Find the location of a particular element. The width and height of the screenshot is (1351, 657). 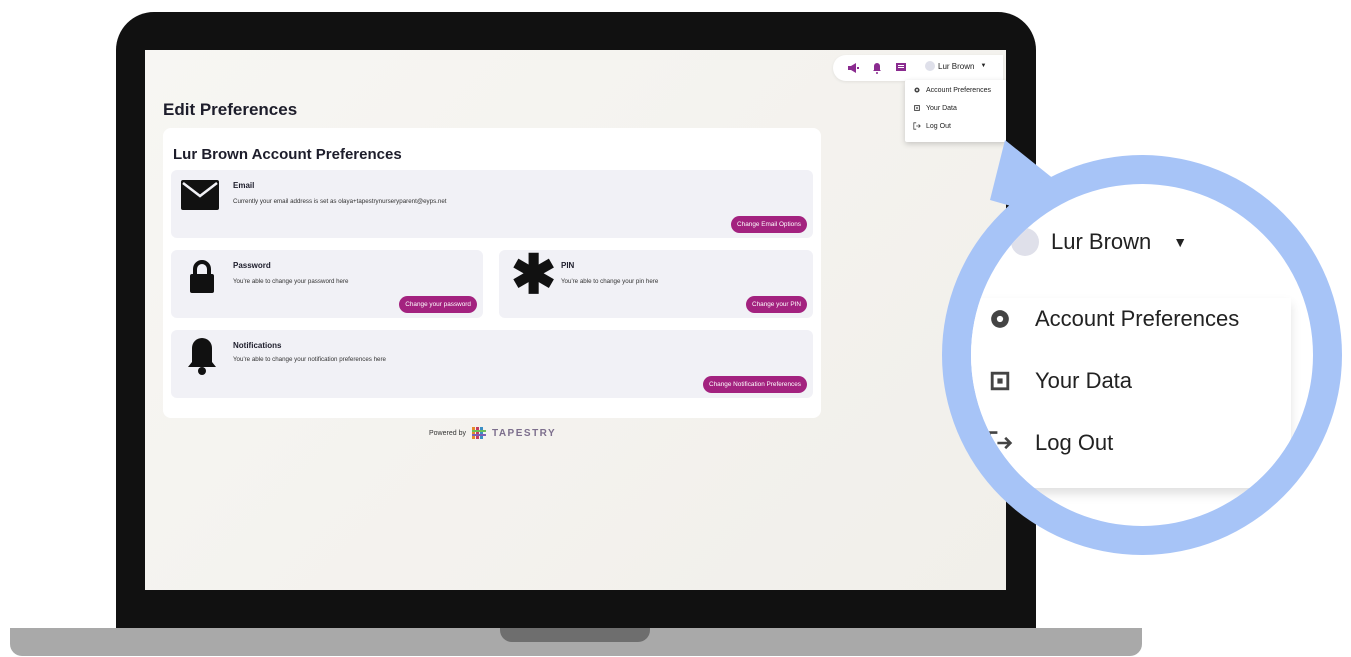

zoomed-user-name: Lur Brown is located at coordinates (1101, 241).